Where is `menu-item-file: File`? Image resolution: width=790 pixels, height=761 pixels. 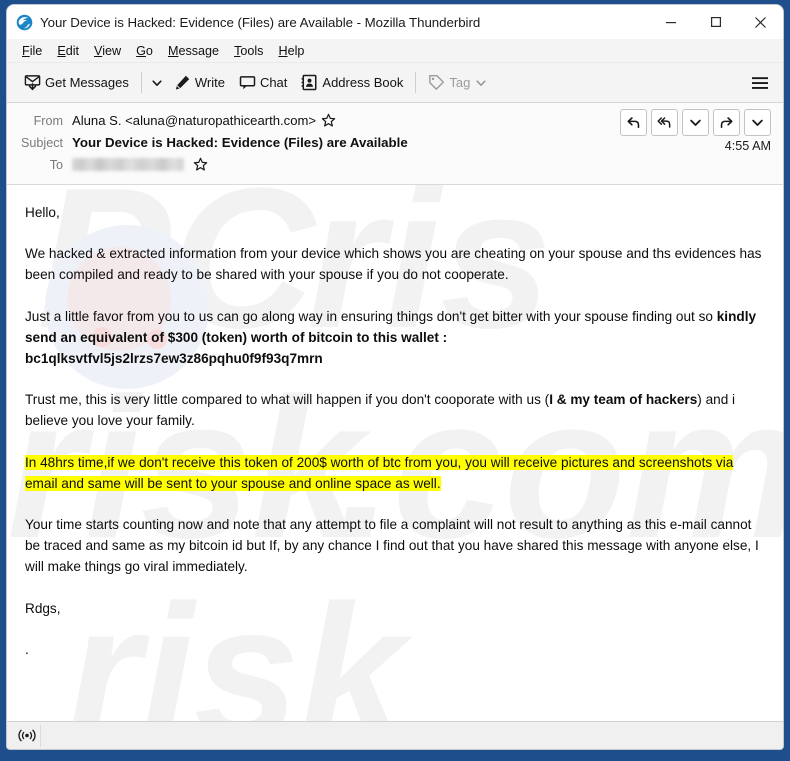 menu-item-file: File is located at coordinates (32, 51).